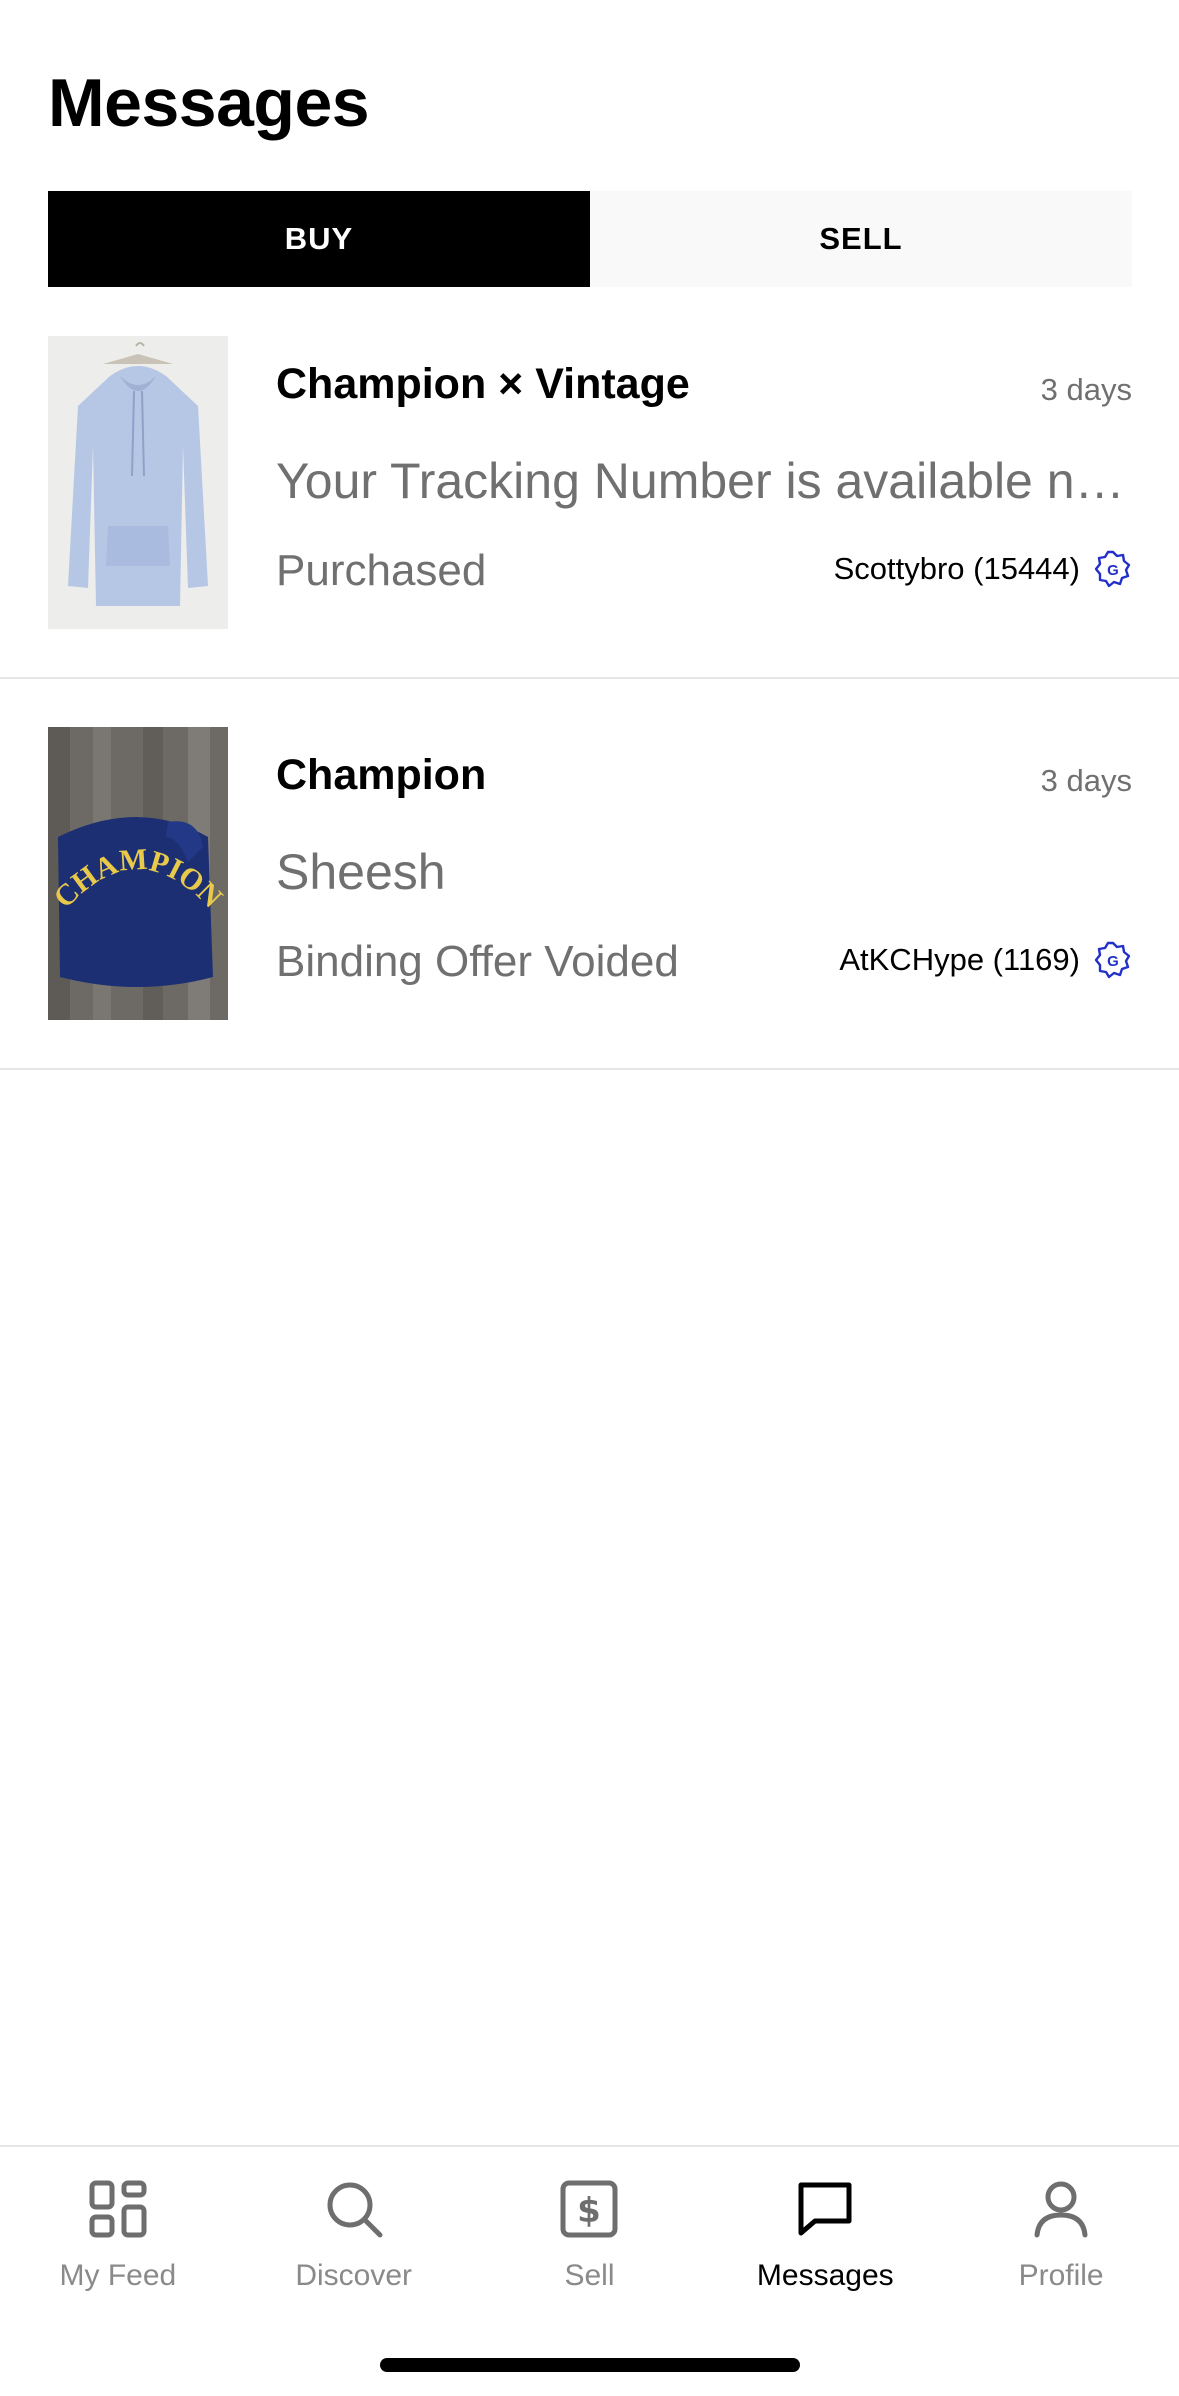  What do you see at coordinates (118, 2275) in the screenshot?
I see `tab-label: My Feed` at bounding box center [118, 2275].